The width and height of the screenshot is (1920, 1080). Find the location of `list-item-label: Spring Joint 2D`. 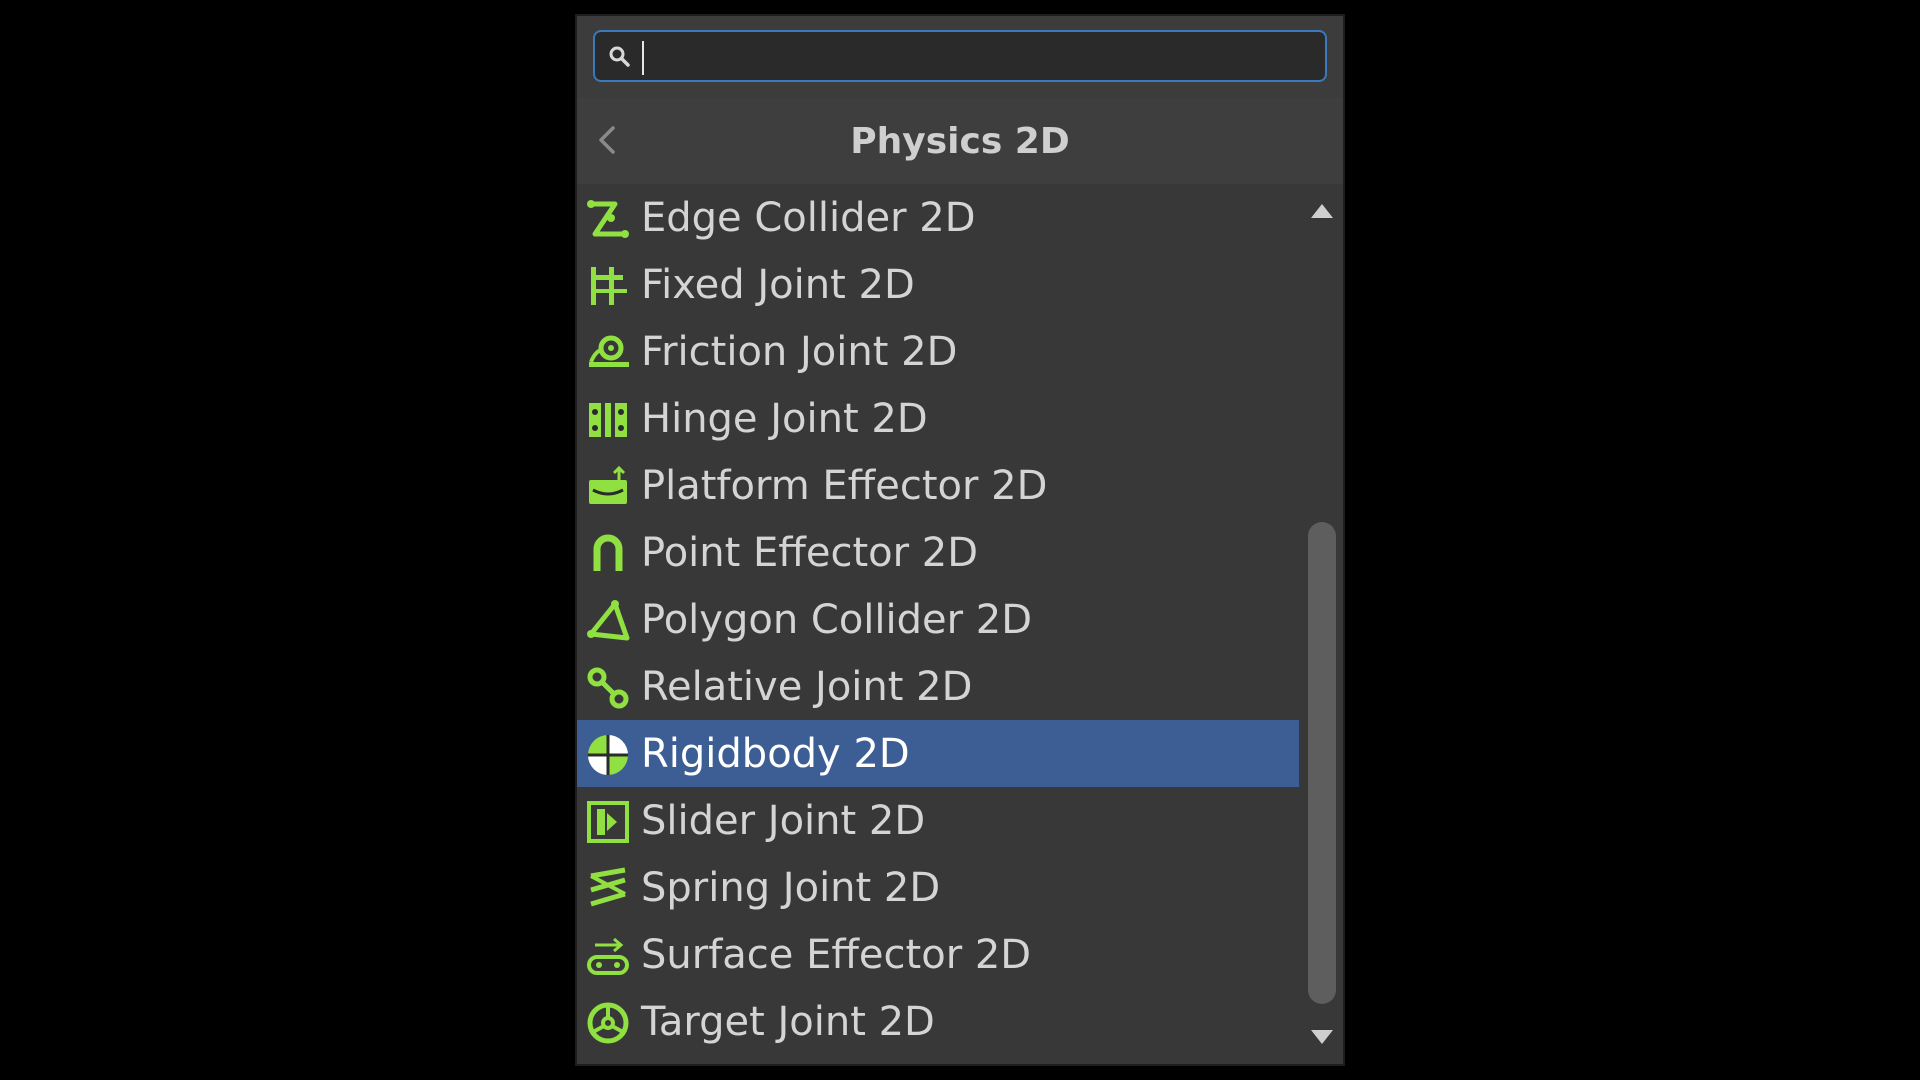

list-item-label: Spring Joint 2D is located at coordinates (791, 888).